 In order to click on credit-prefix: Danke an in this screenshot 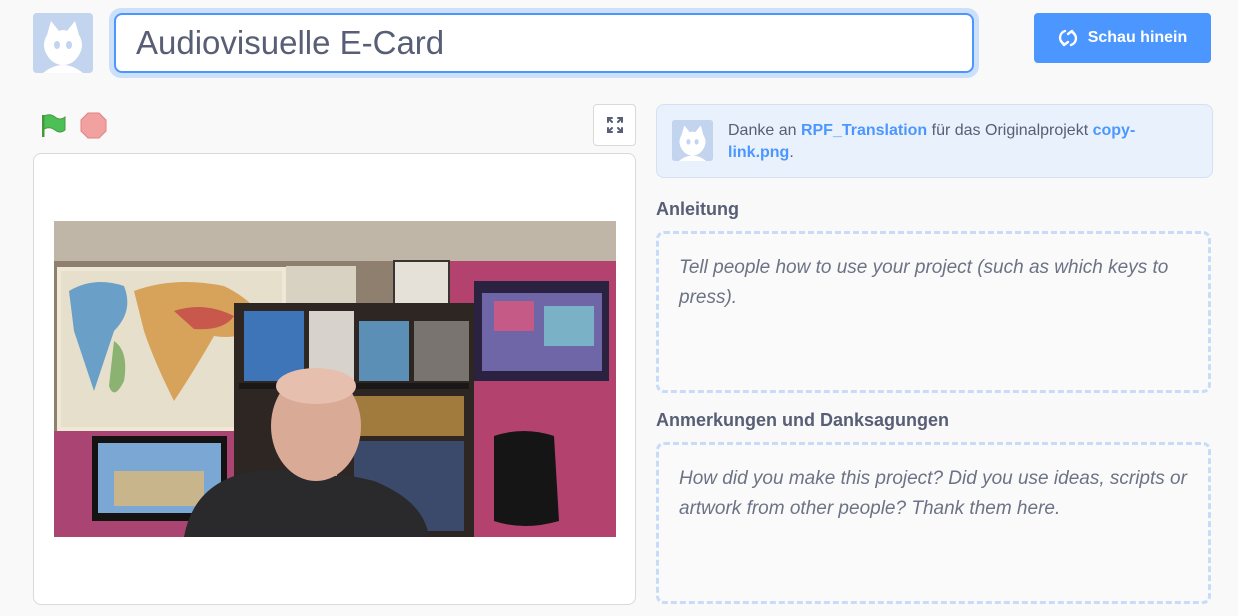, I will do `click(764, 130)`.